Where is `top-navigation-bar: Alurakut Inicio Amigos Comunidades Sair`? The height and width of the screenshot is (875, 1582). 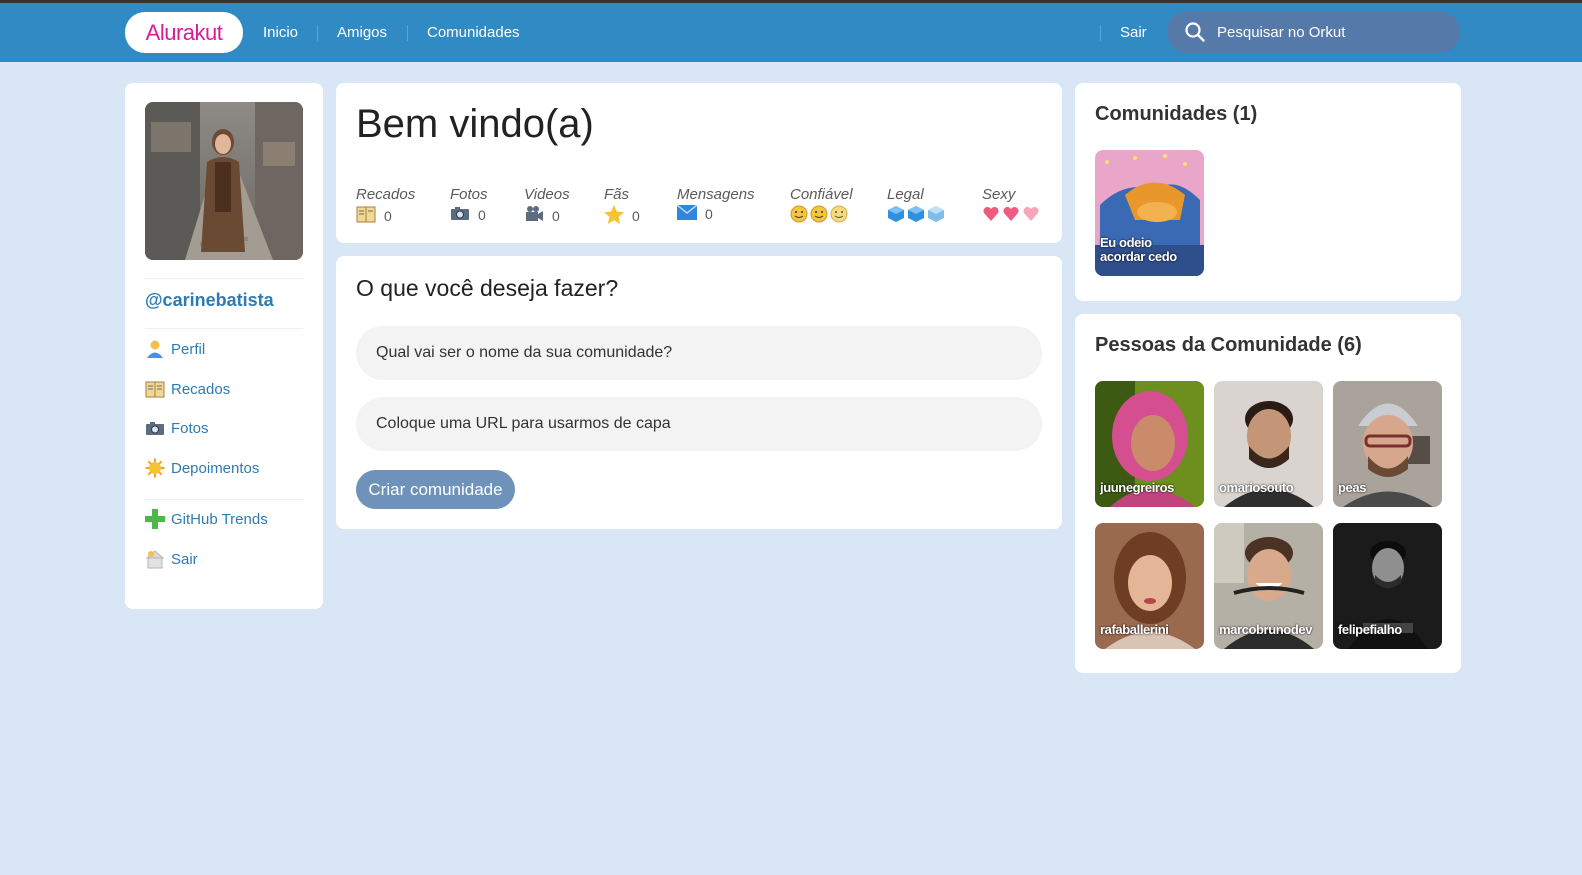
top-navigation-bar: Alurakut Inicio Amigos Comunidades Sair is located at coordinates (791, 32).